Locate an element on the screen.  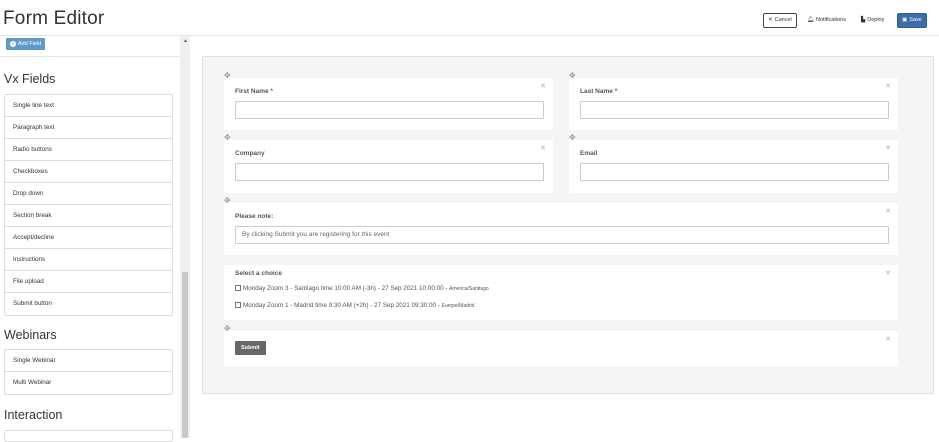
field-label: Last Name * is located at coordinates (599, 91).